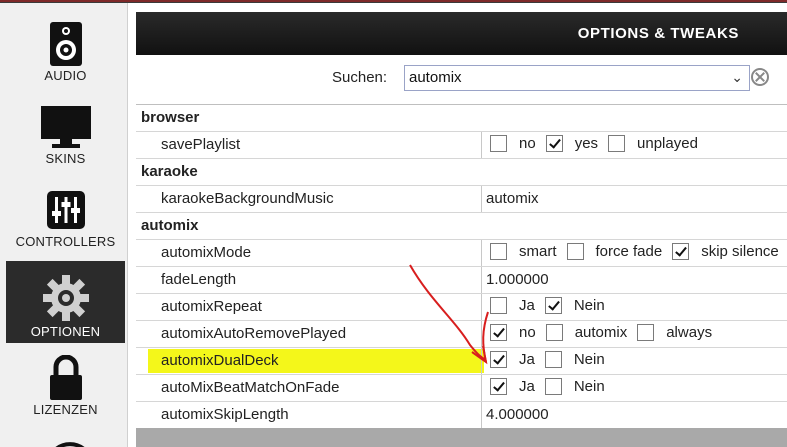 The image size is (787, 447). What do you see at coordinates (586, 332) in the screenshot?
I see `choice-automix: automix` at bounding box center [586, 332].